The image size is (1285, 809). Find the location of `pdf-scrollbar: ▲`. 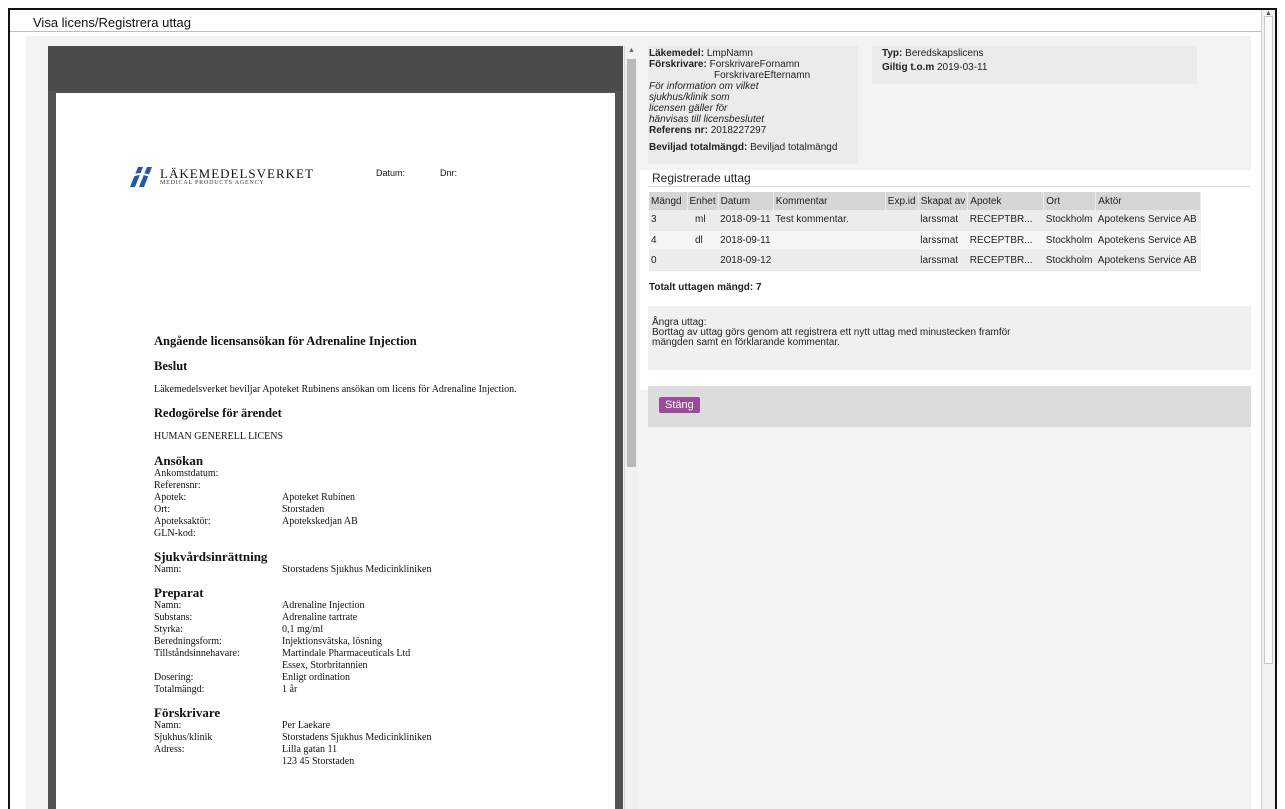

pdf-scrollbar: ▲ is located at coordinates (631, 427).